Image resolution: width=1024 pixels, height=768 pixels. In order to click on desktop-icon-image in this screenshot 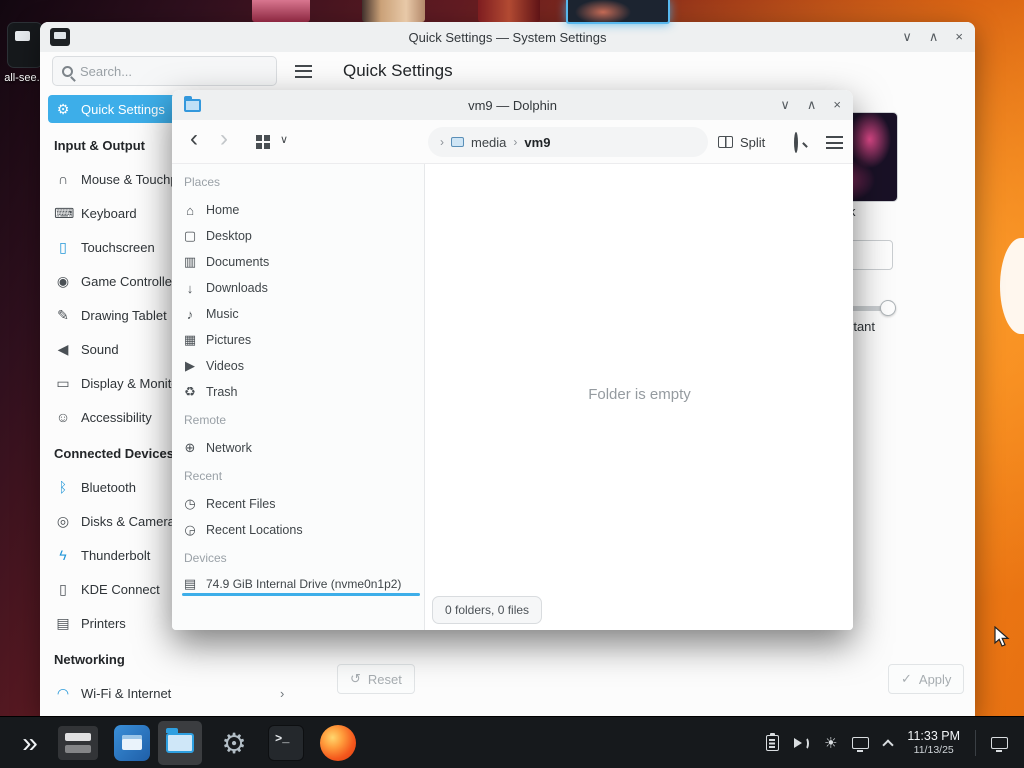, I will do `click(25, 45)`.